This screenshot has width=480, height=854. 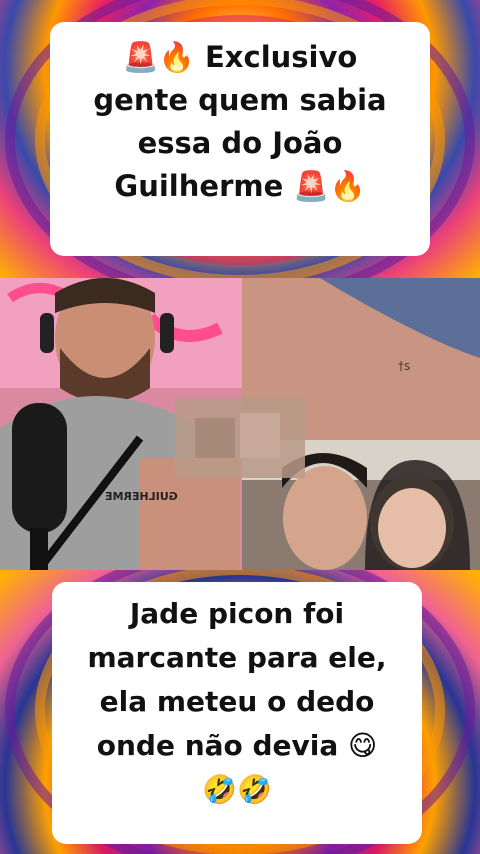 What do you see at coordinates (237, 789) in the screenshot?
I see `bottom-caption-line: 🤣🤣` at bounding box center [237, 789].